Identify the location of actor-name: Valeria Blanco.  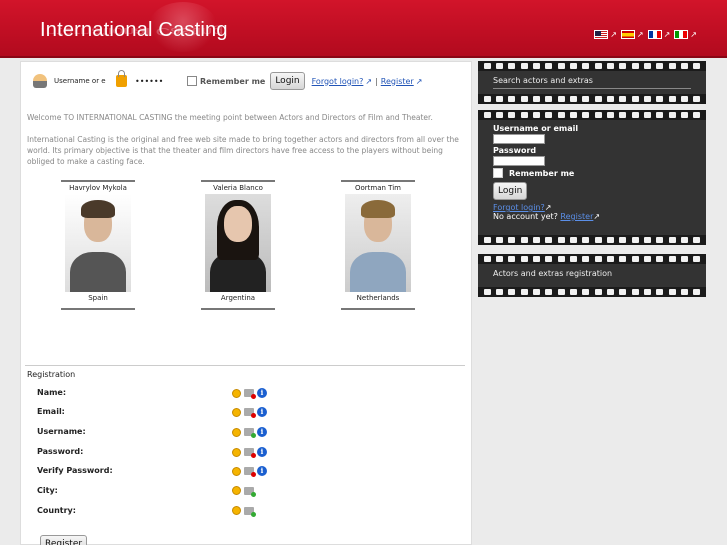
(238, 188).